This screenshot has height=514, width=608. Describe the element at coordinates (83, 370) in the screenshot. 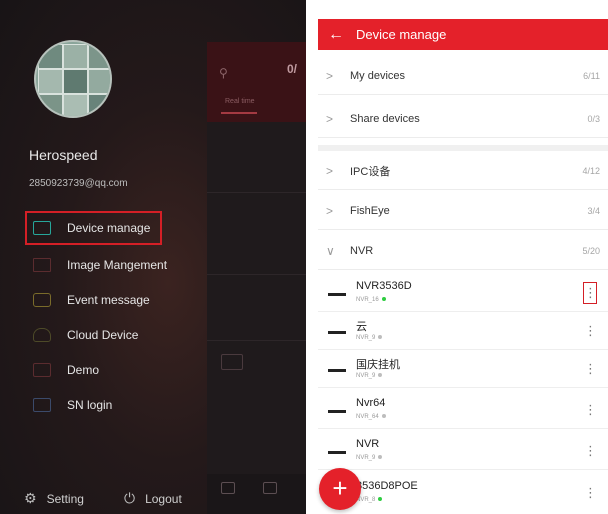

I see `menu-item-label: Demo` at that location.